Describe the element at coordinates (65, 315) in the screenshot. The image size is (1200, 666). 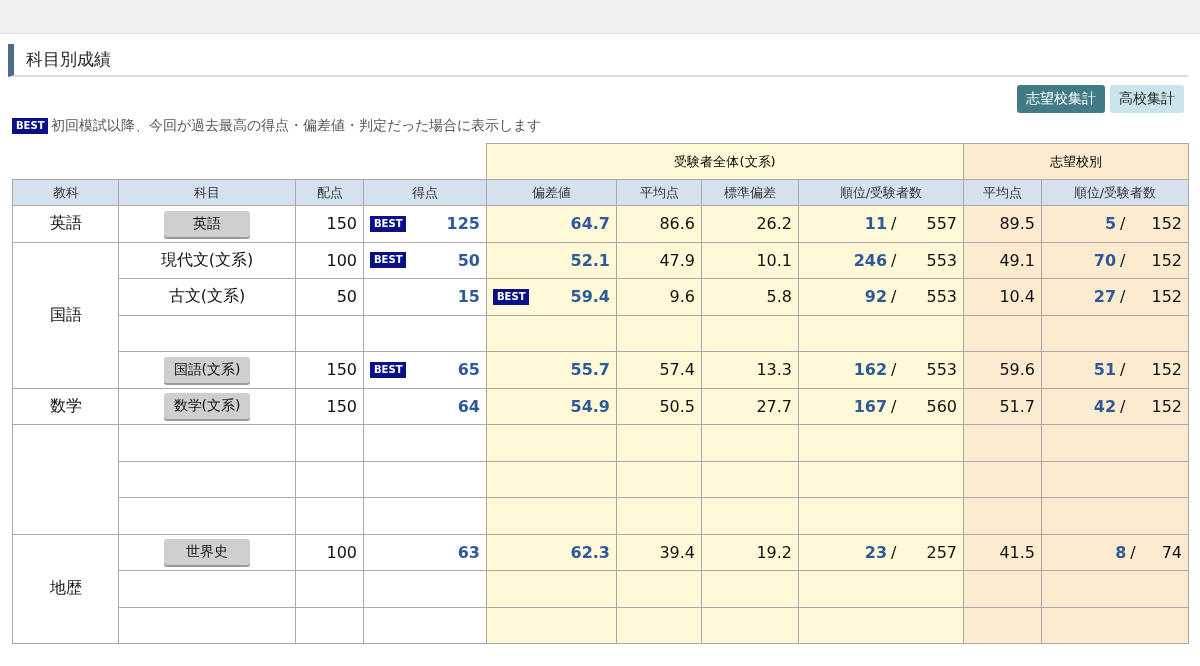
I see `subject-group-cell: 国語` at that location.